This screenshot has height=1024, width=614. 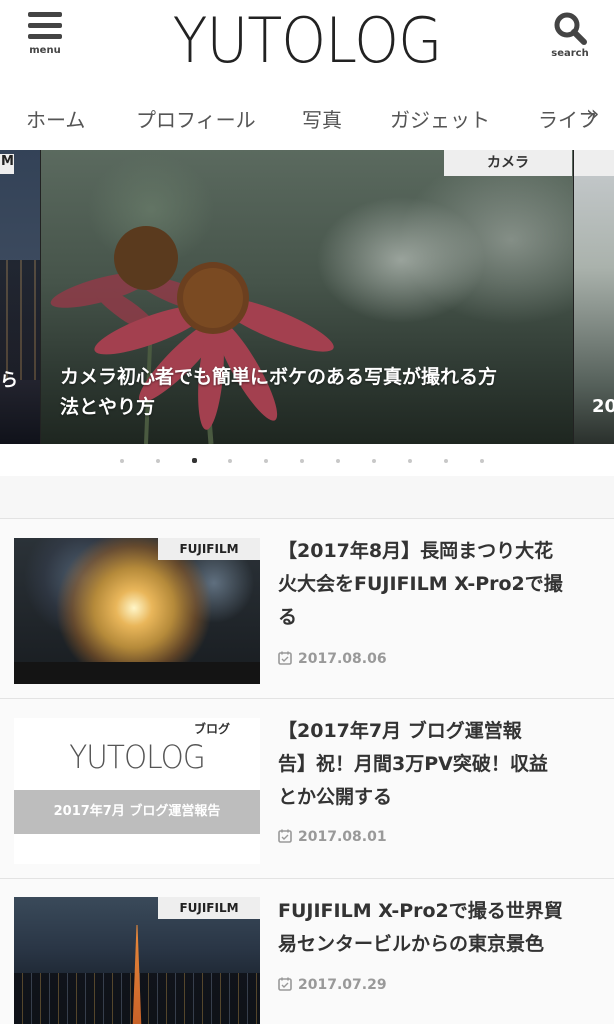 What do you see at coordinates (400, 731) in the screenshot?
I see `article-title-line: 【2017年7月 ブログ運営報` at bounding box center [400, 731].